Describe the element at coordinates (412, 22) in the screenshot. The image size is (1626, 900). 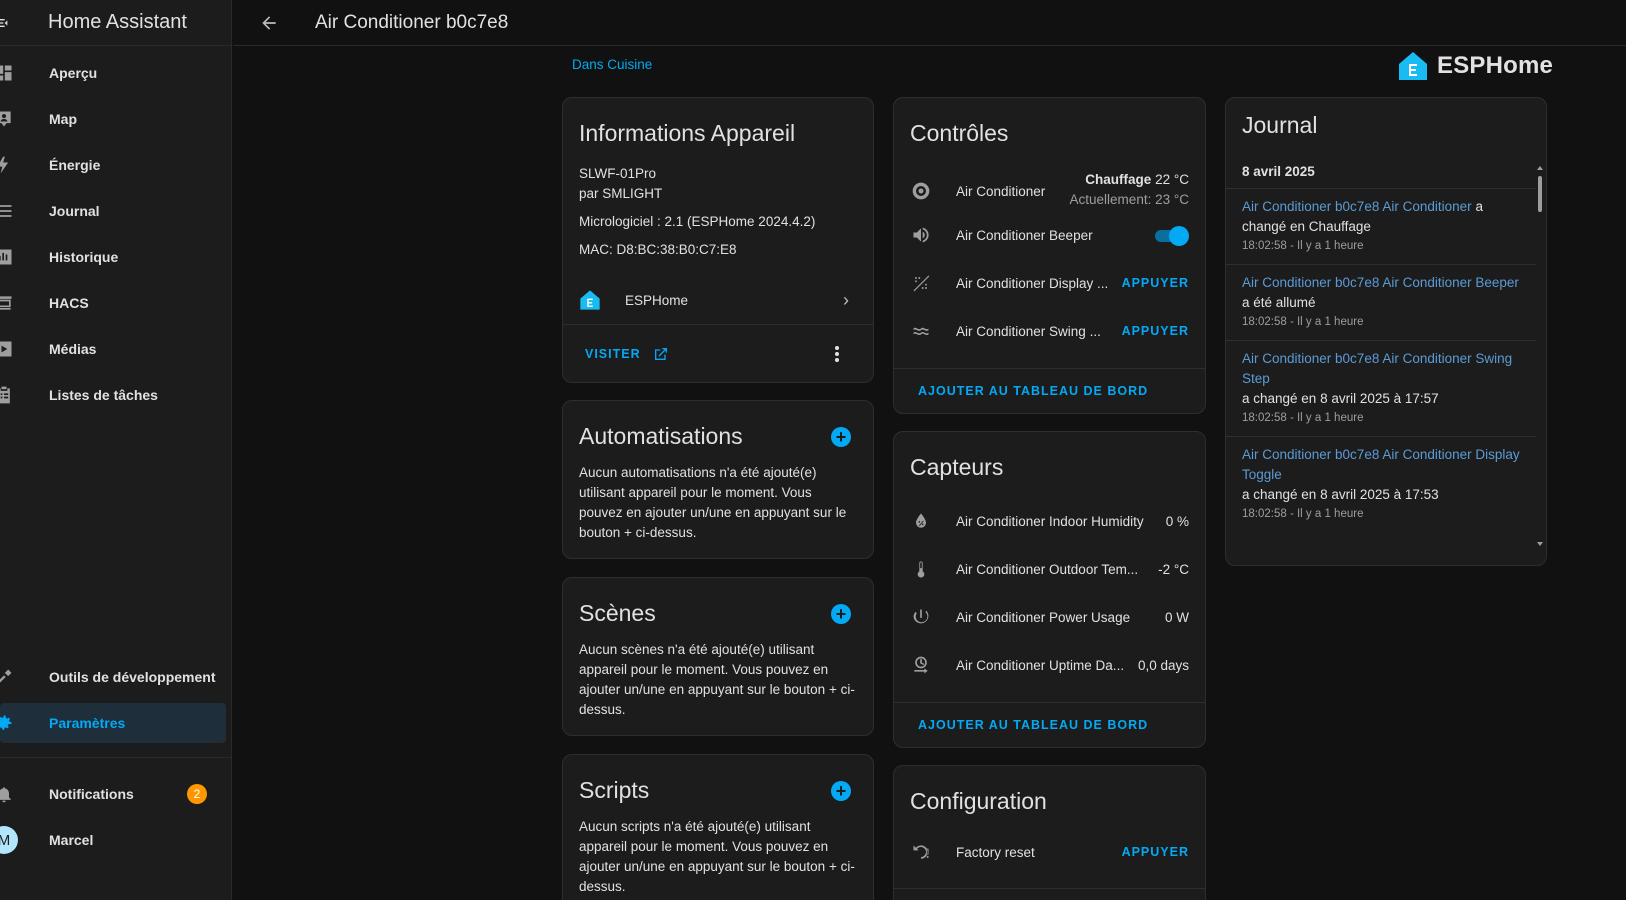
I see `page-title: Air Conditioner b0c7e8` at that location.